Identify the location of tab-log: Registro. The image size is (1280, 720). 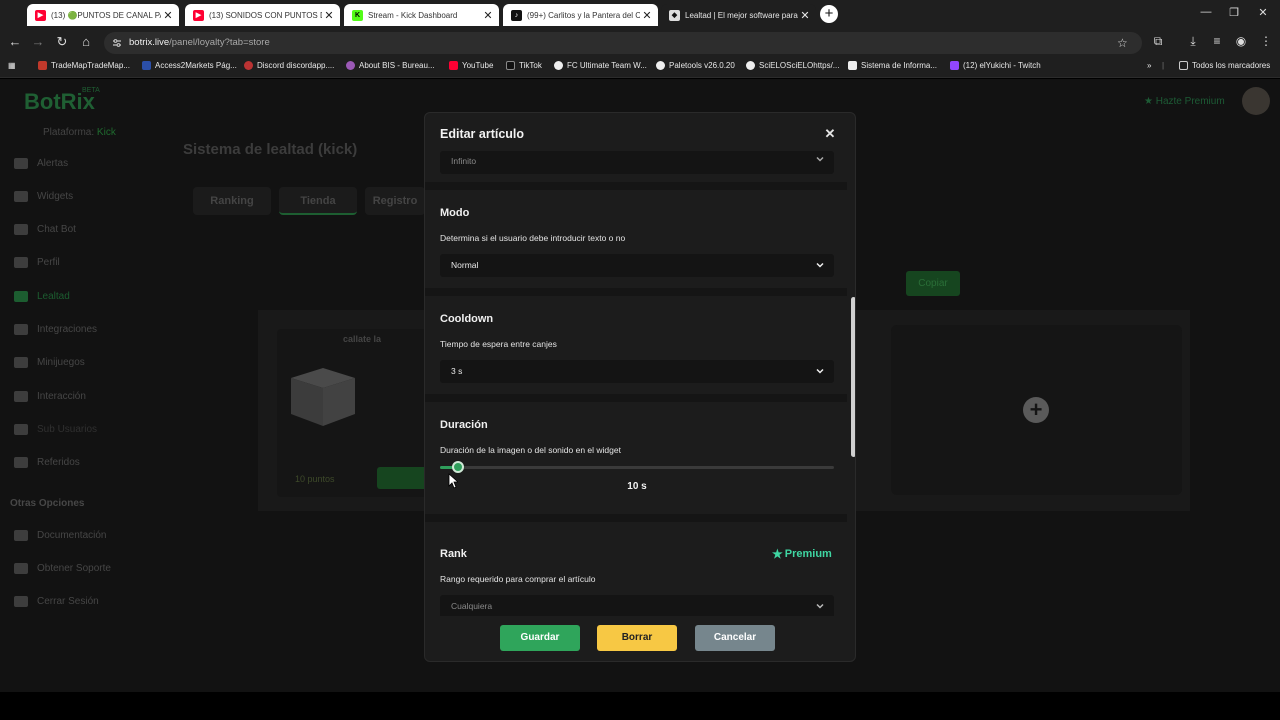
(395, 201).